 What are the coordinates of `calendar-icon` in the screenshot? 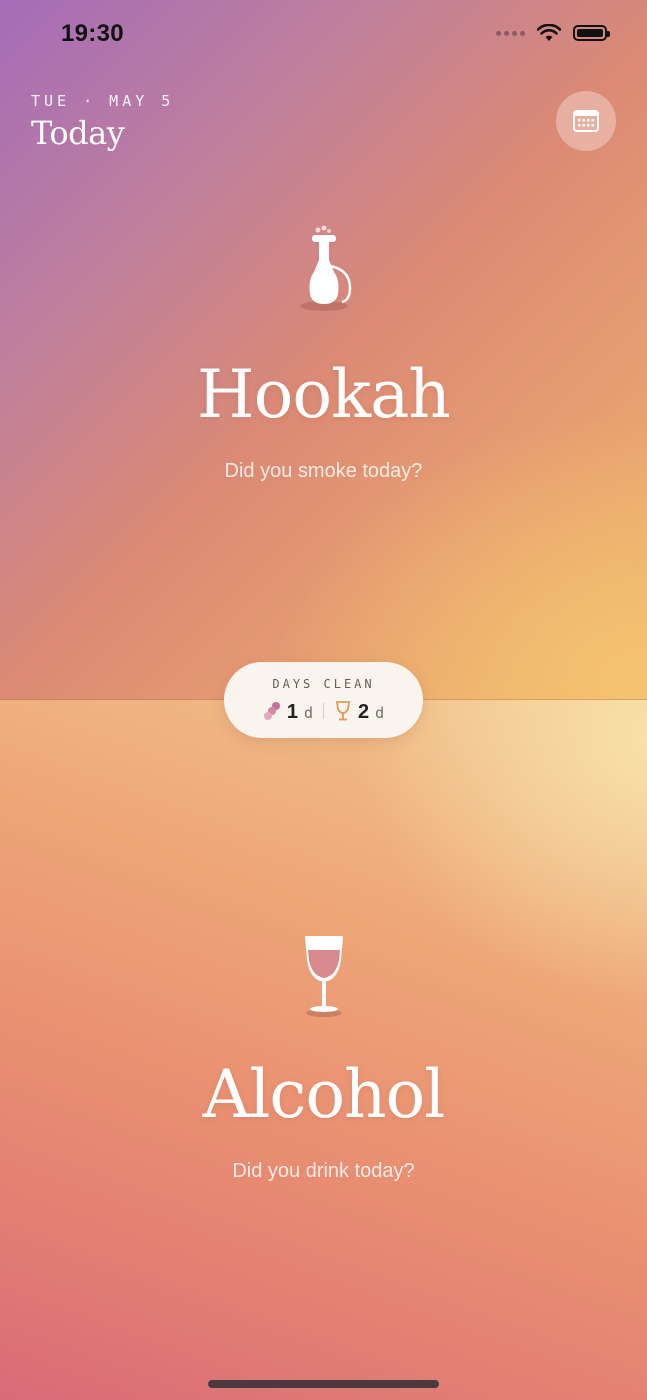 It's located at (586, 121).